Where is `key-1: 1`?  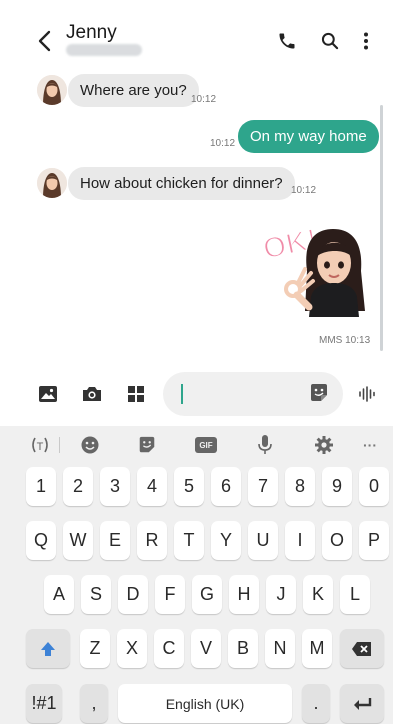
key-1: 1 is located at coordinates (41, 486).